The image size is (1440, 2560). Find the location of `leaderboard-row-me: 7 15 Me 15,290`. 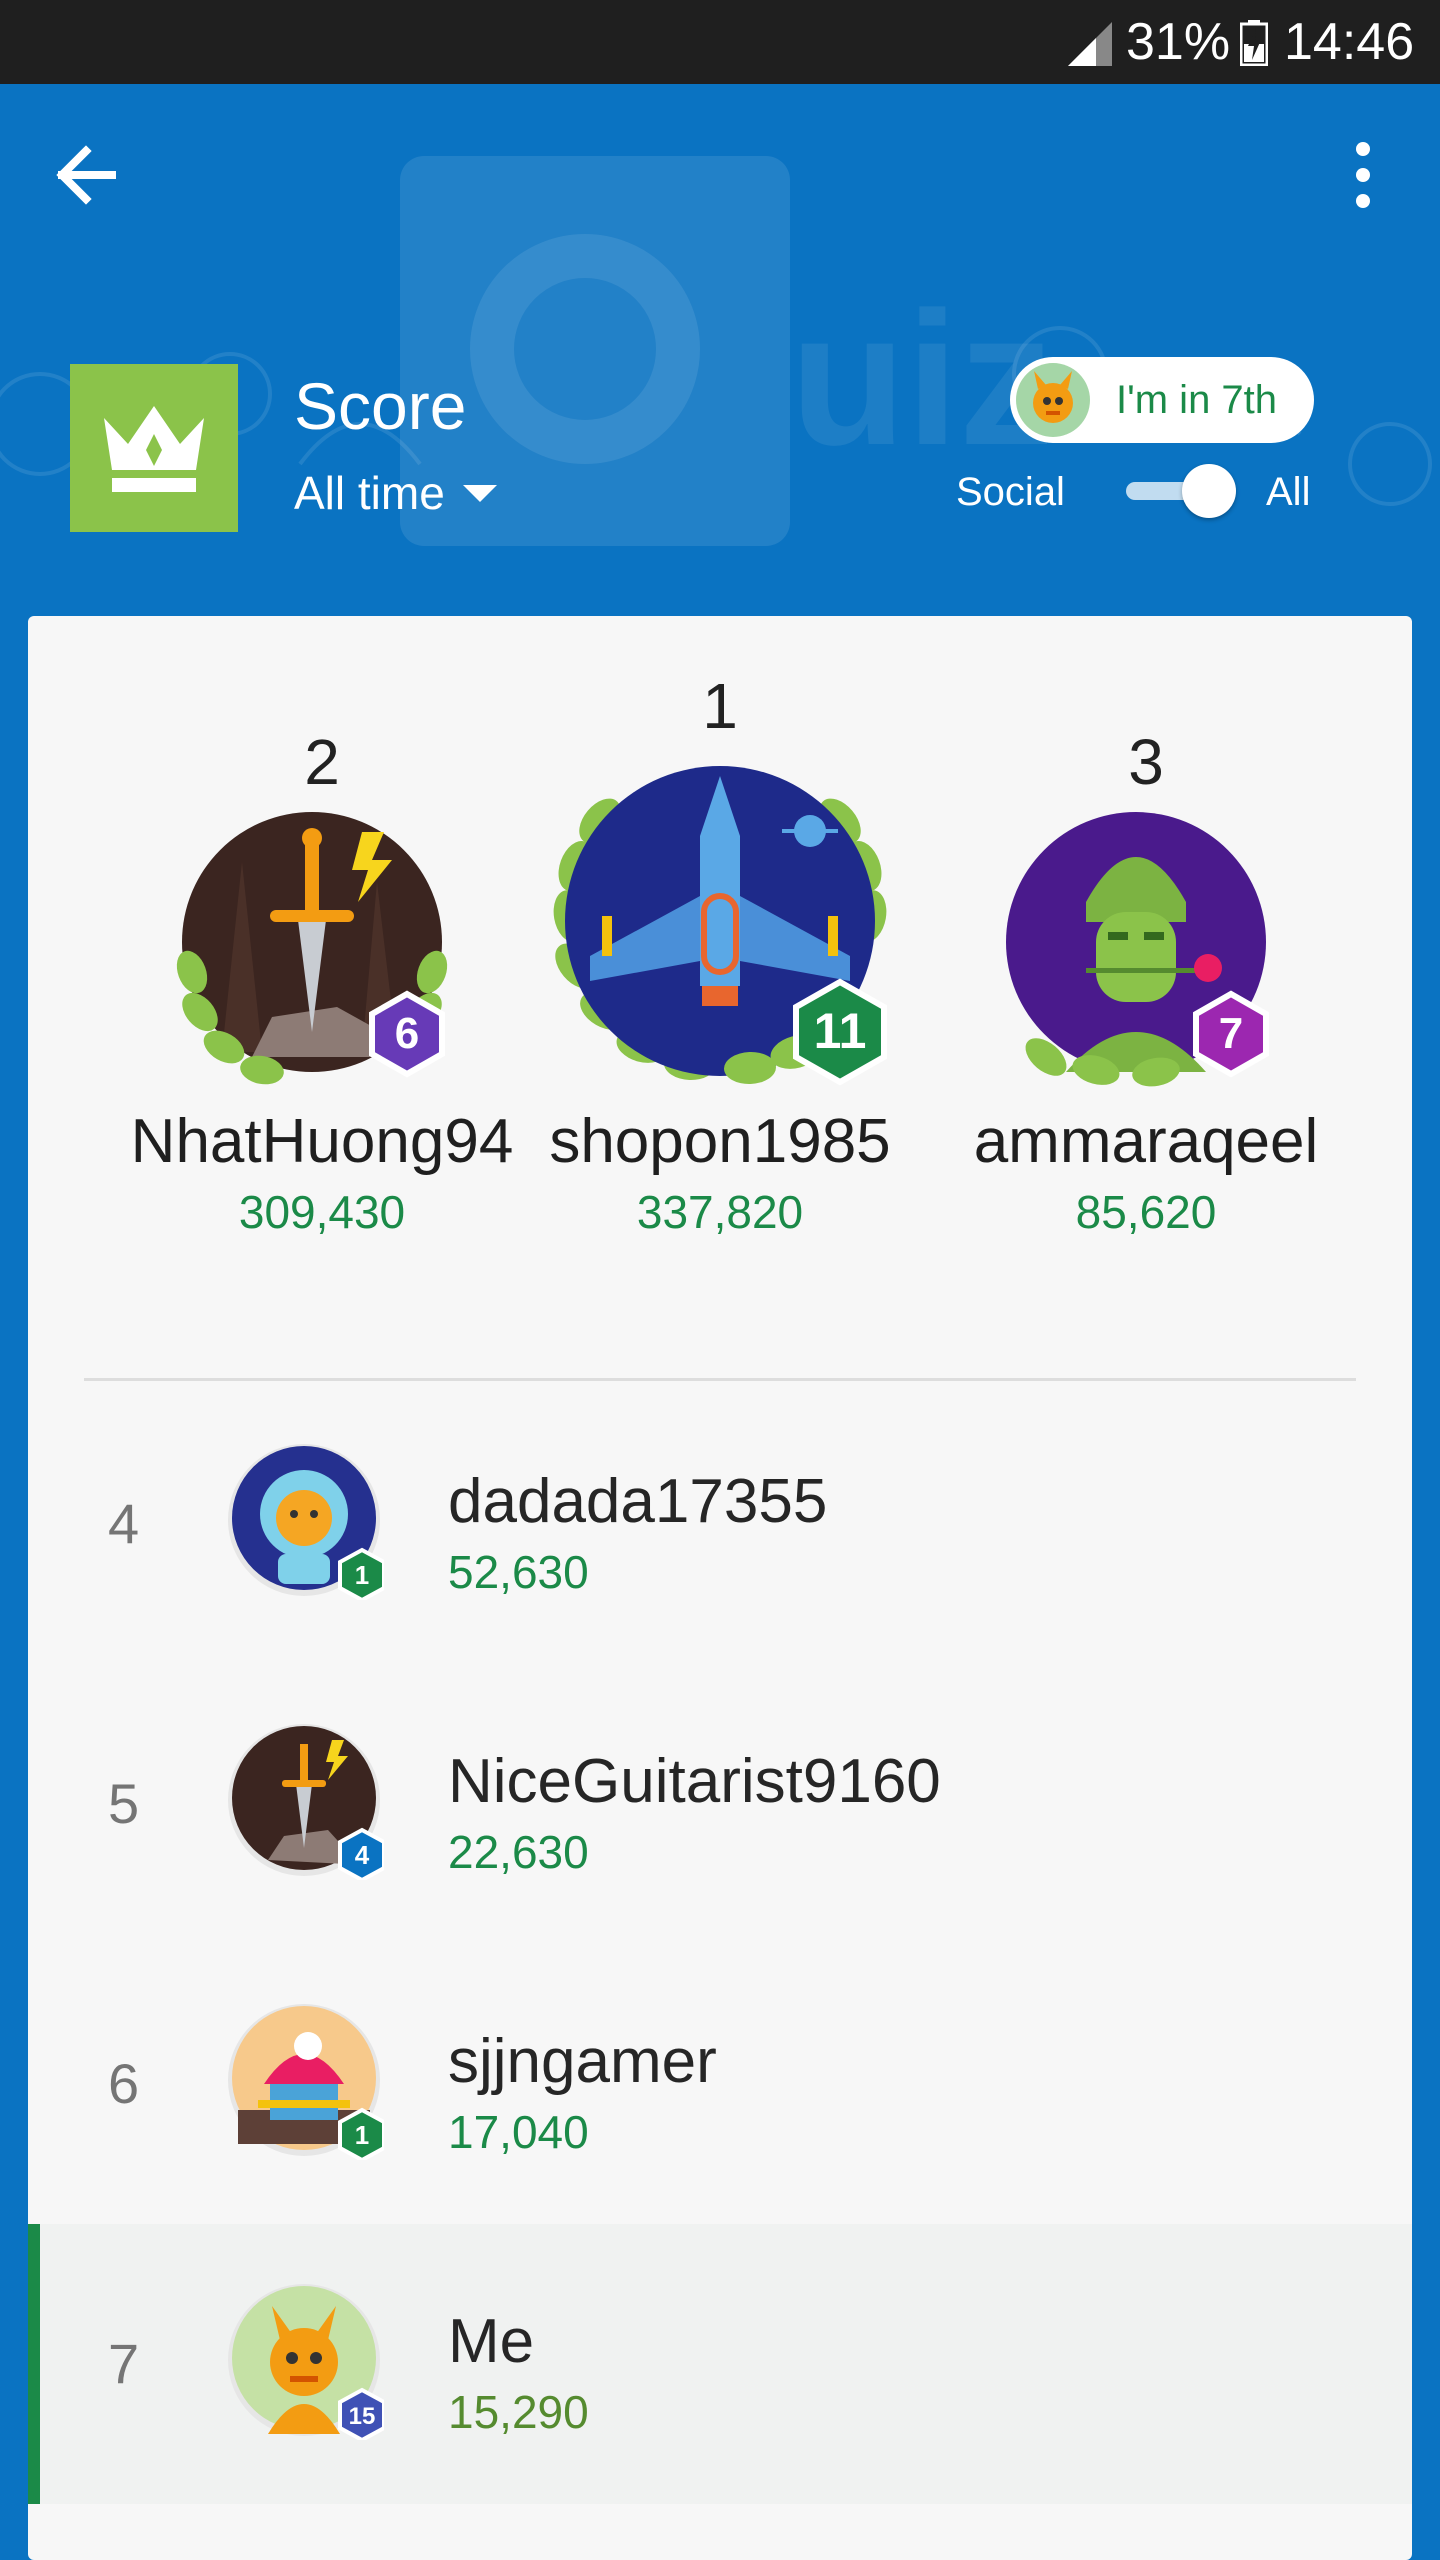

leaderboard-row-me: 7 15 Me 15,290 is located at coordinates (720, 2364).